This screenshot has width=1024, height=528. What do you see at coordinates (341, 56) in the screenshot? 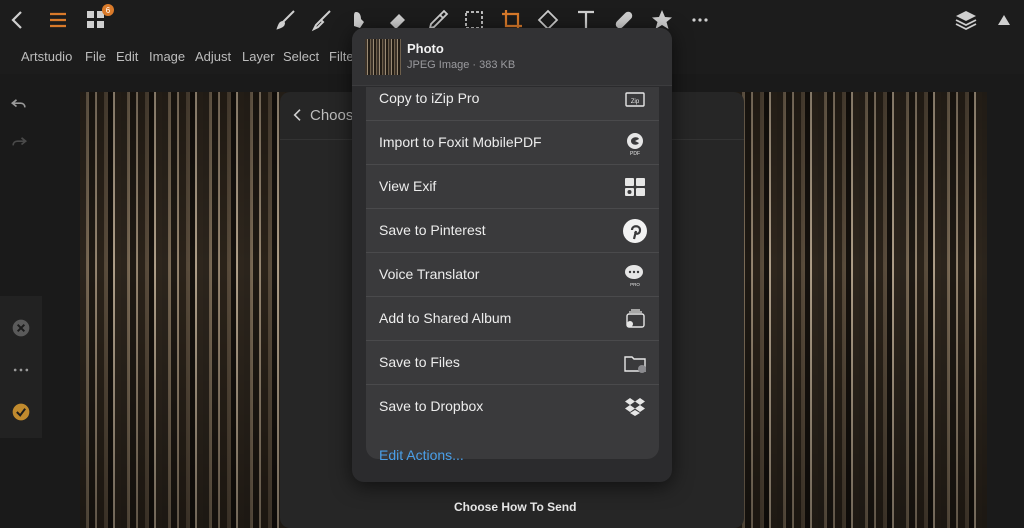
I see `menu-filter: Filte` at bounding box center [341, 56].